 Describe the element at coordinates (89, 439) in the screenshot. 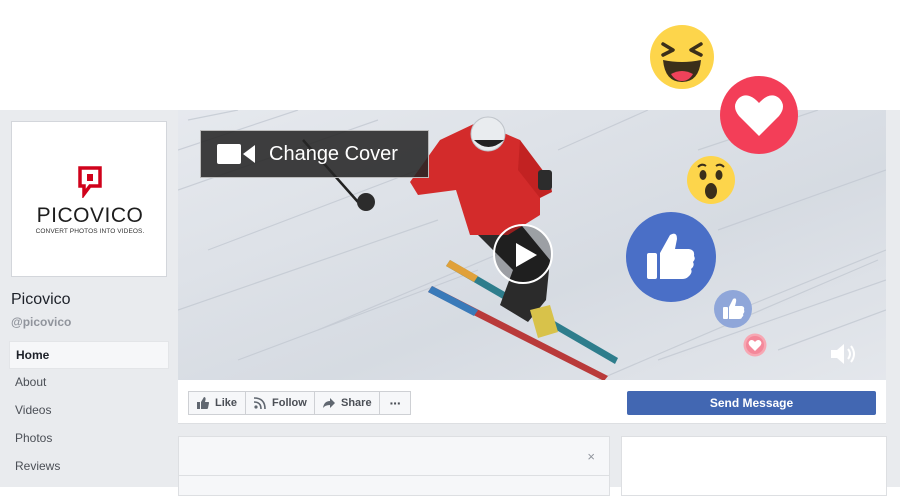

I see `sidebar-item-photos: Photos` at that location.